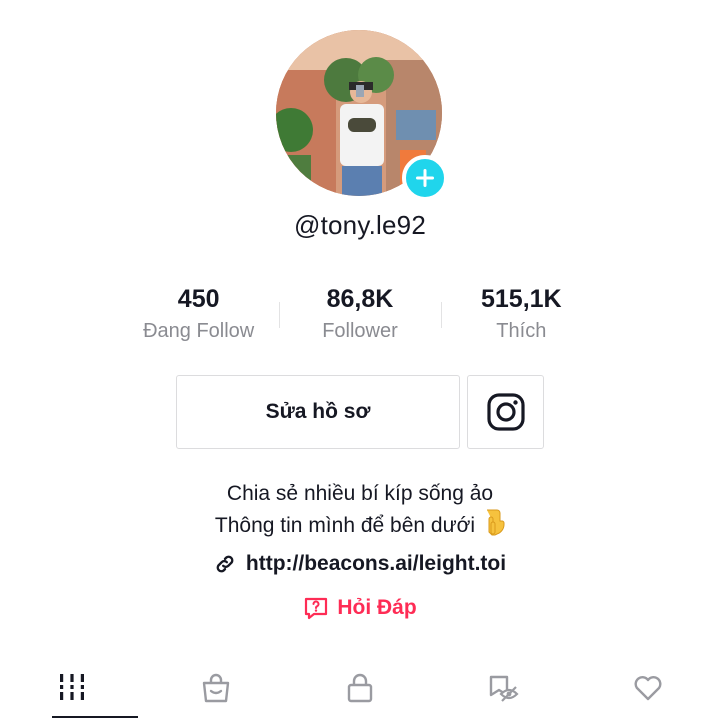  What do you see at coordinates (376, 563) in the screenshot?
I see `website-url: http://beacons.ai/leight.toi` at bounding box center [376, 563].